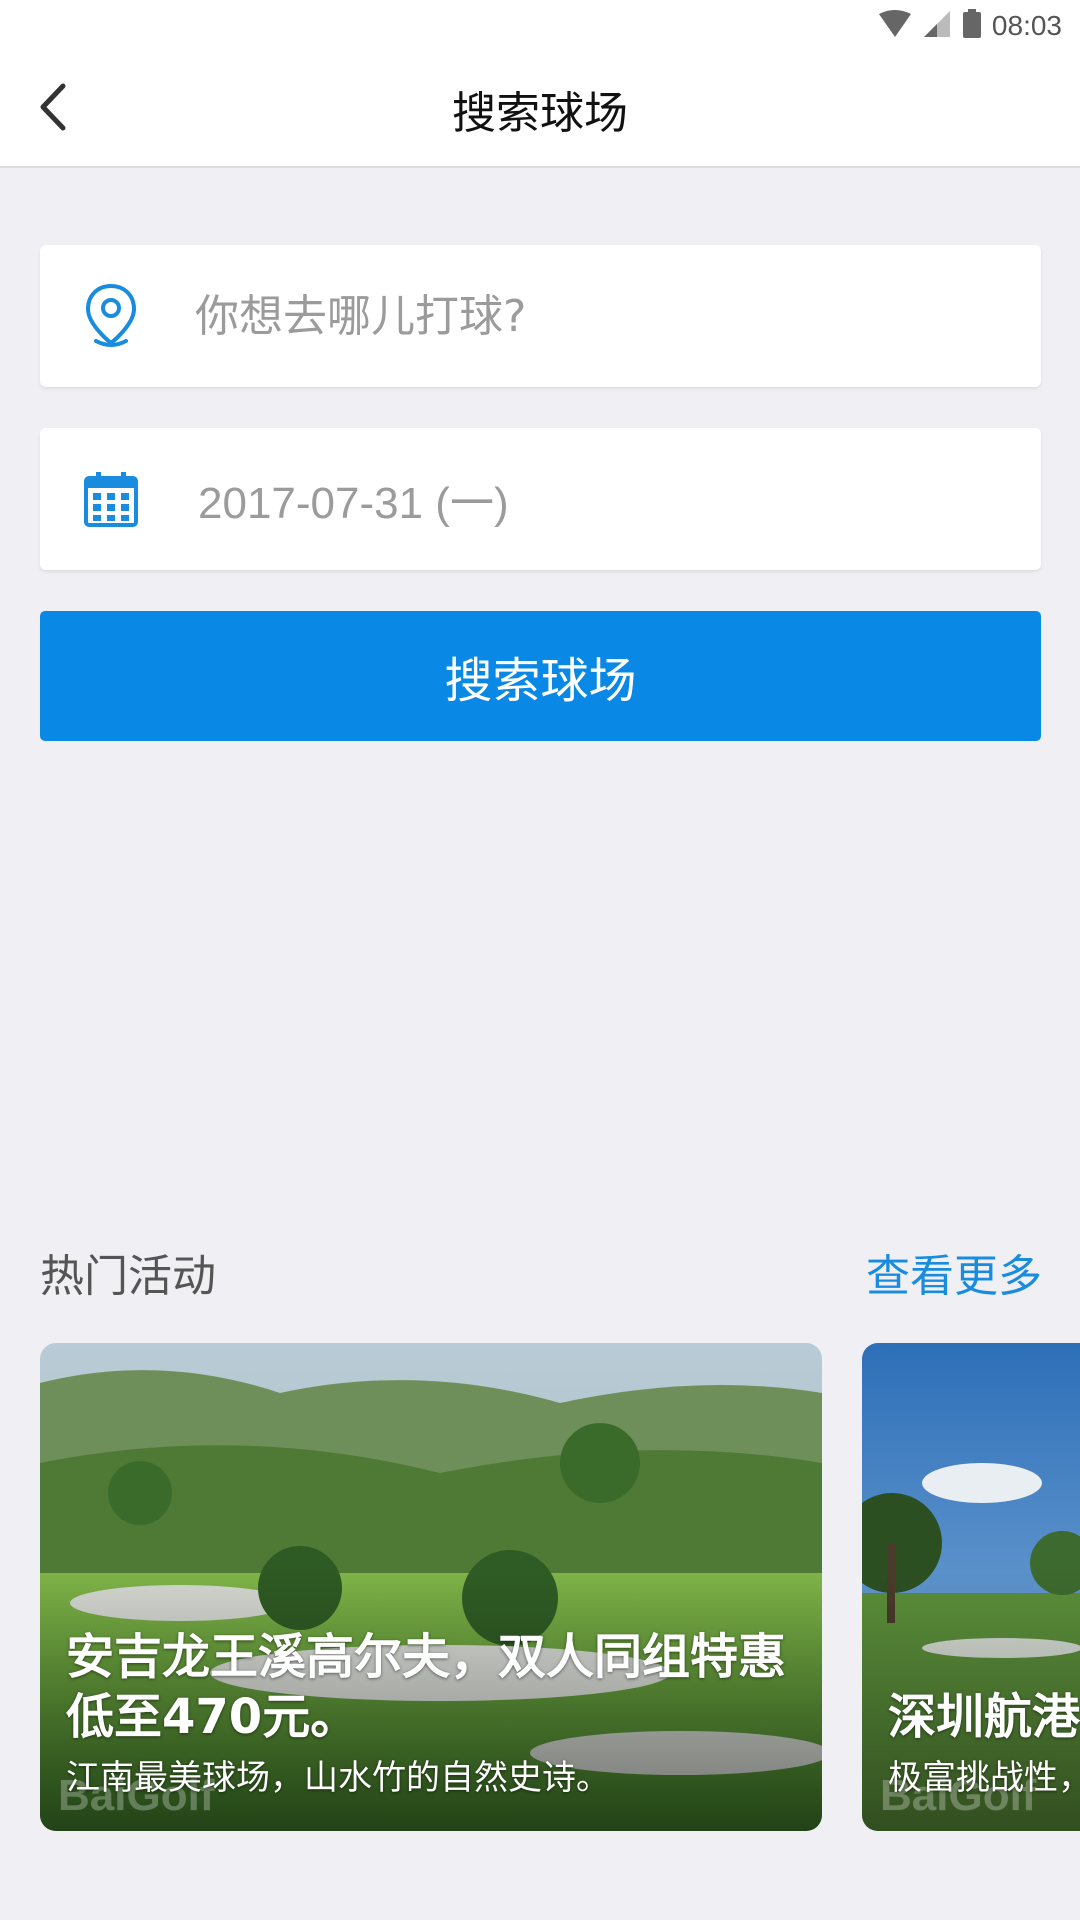  I want to click on view-more-link: 查看更多, so click(954, 1272).